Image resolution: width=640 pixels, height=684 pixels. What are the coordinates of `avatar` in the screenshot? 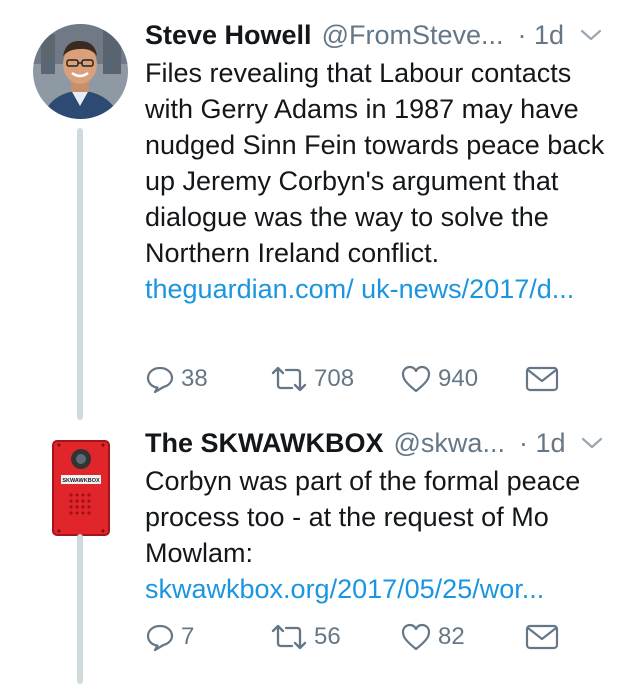 It's located at (80, 71).